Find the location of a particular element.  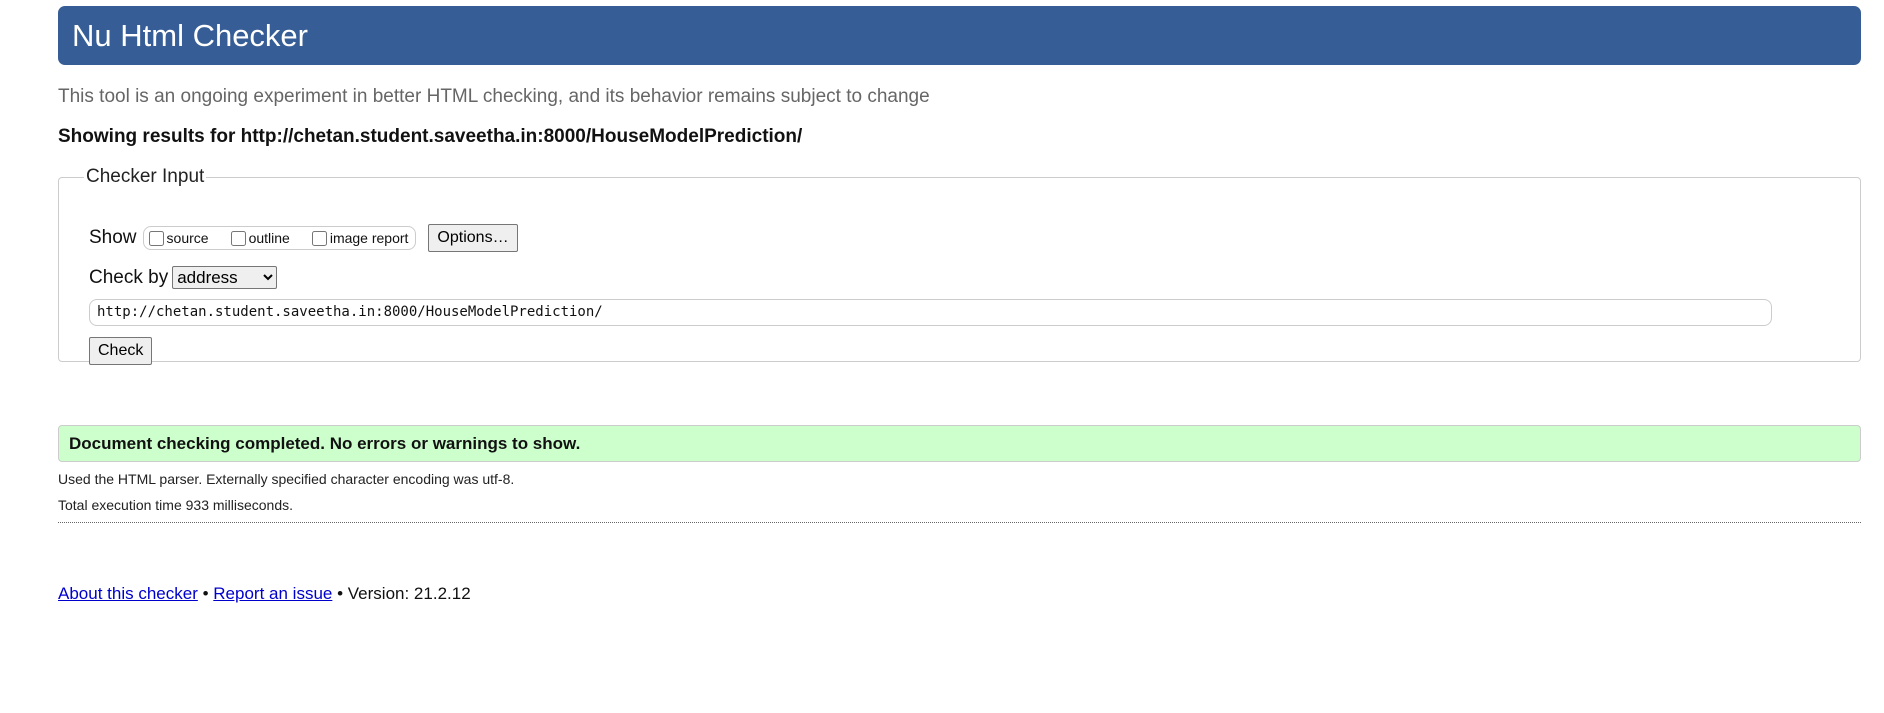

outline-option: outline is located at coordinates (260, 238).